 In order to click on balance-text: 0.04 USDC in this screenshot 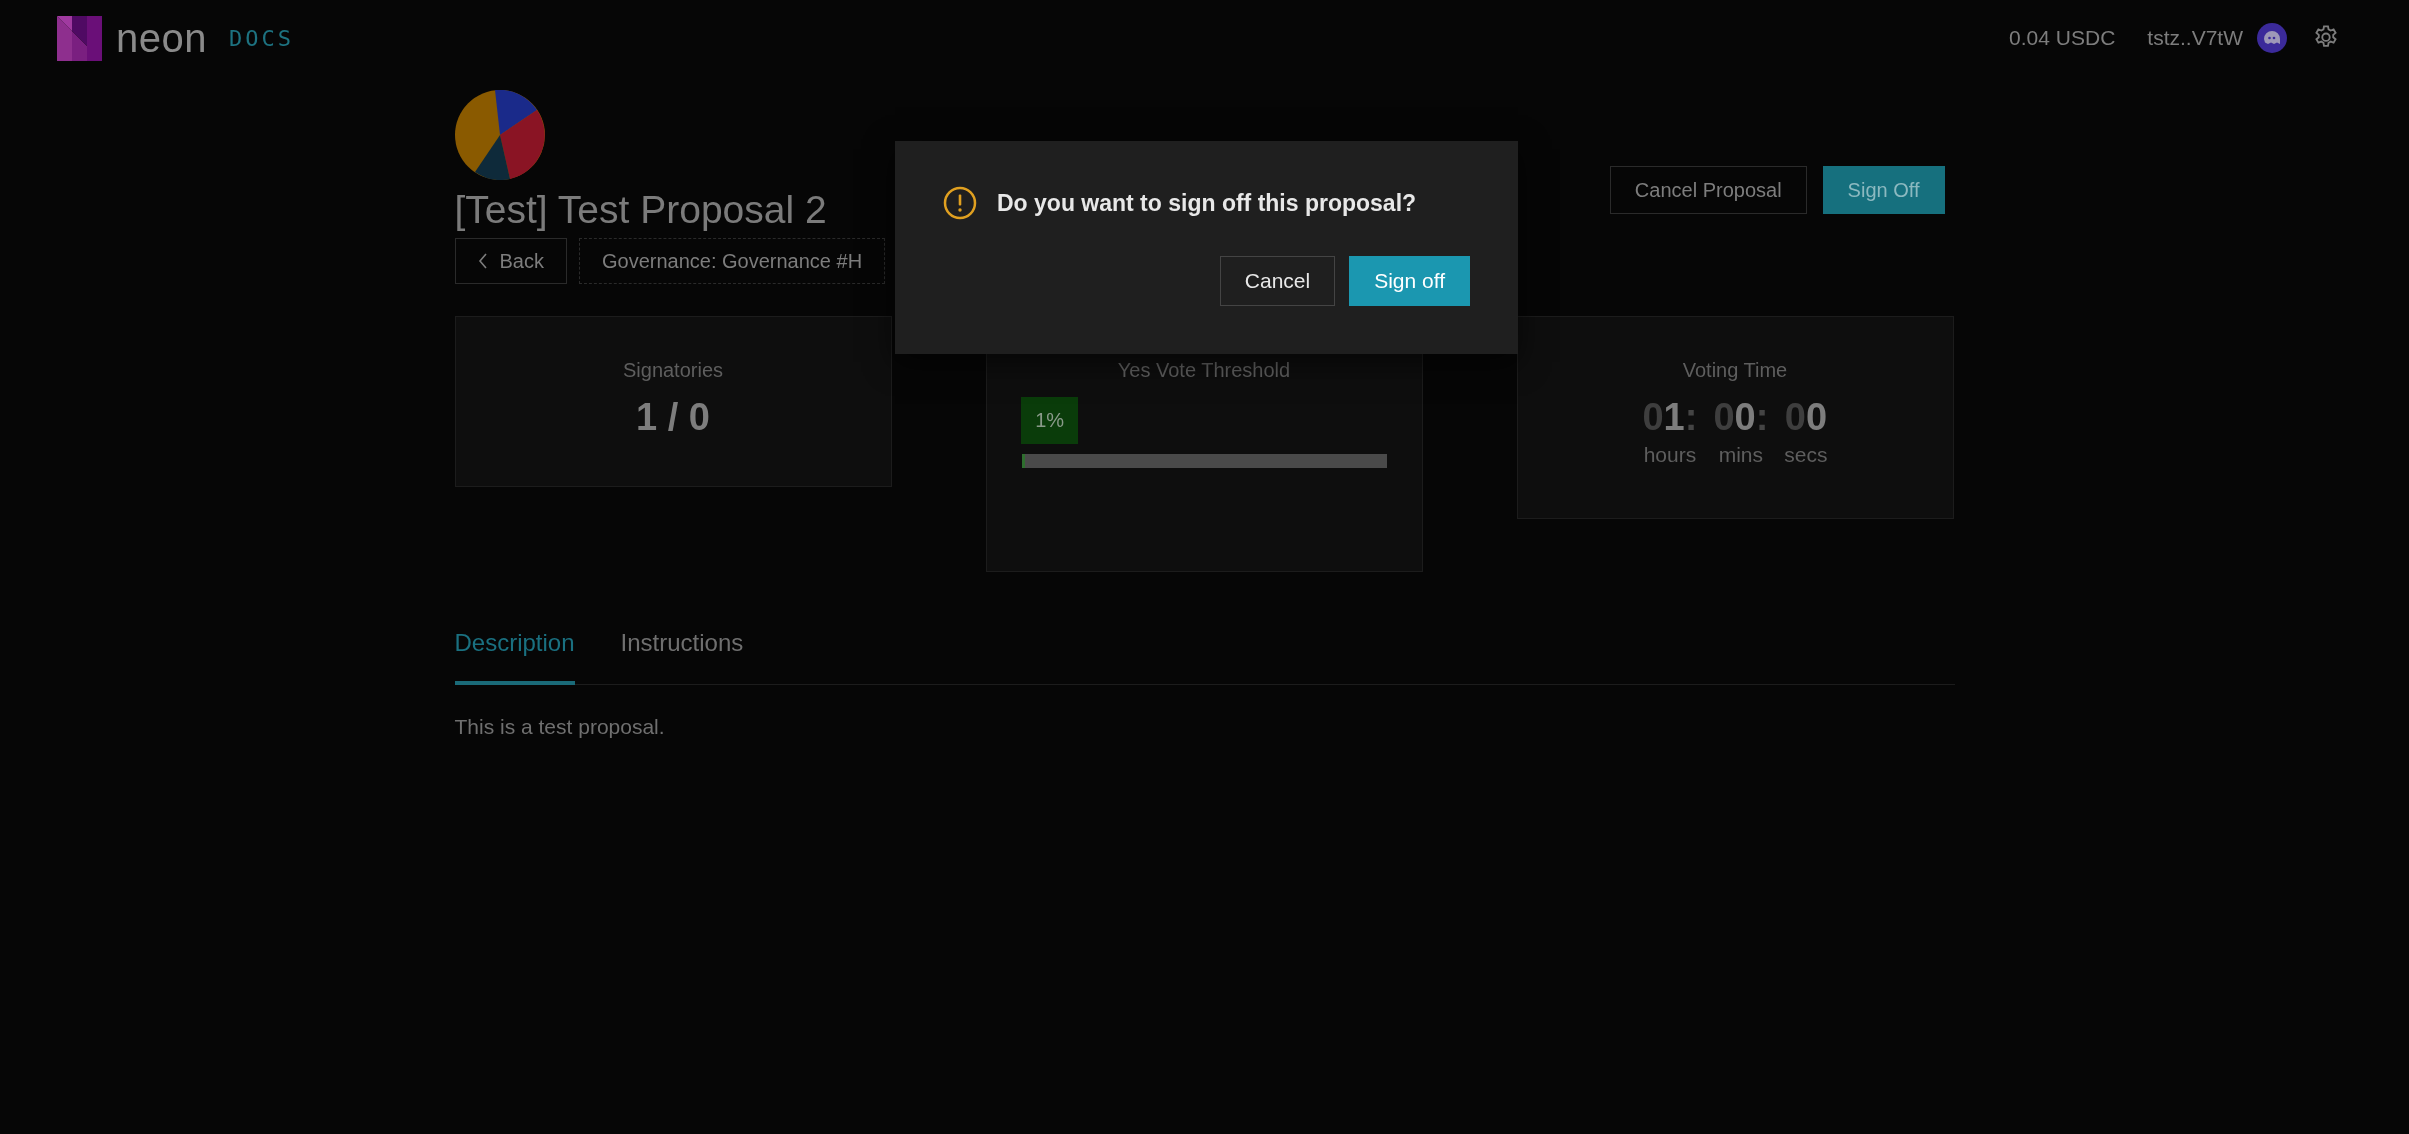, I will do `click(2062, 38)`.